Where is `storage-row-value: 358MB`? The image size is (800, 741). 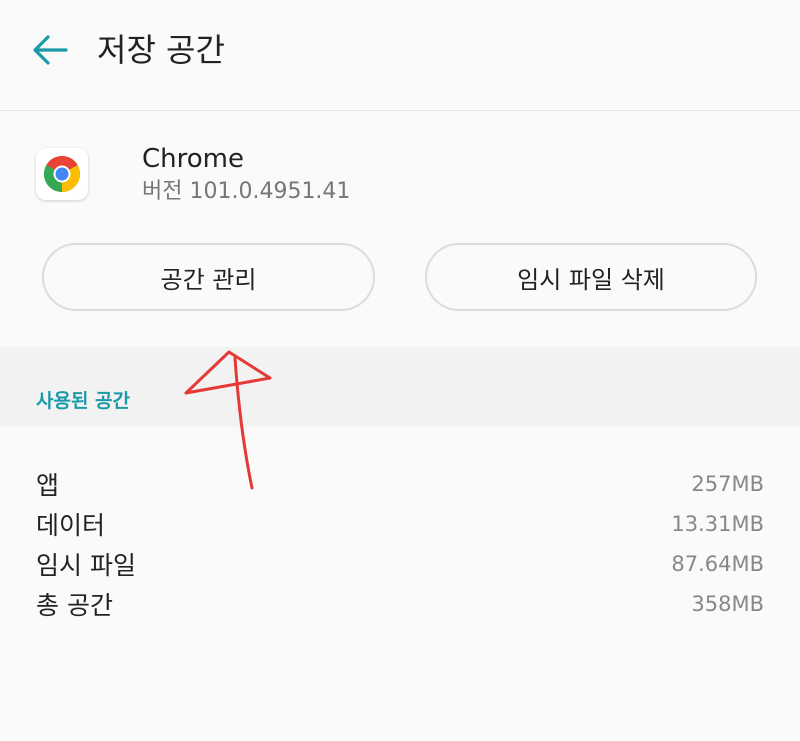
storage-row-value: 358MB is located at coordinates (727, 604).